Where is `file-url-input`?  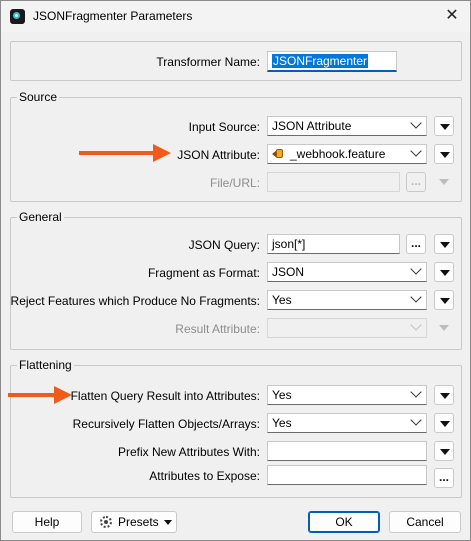 file-url-input is located at coordinates (333, 182).